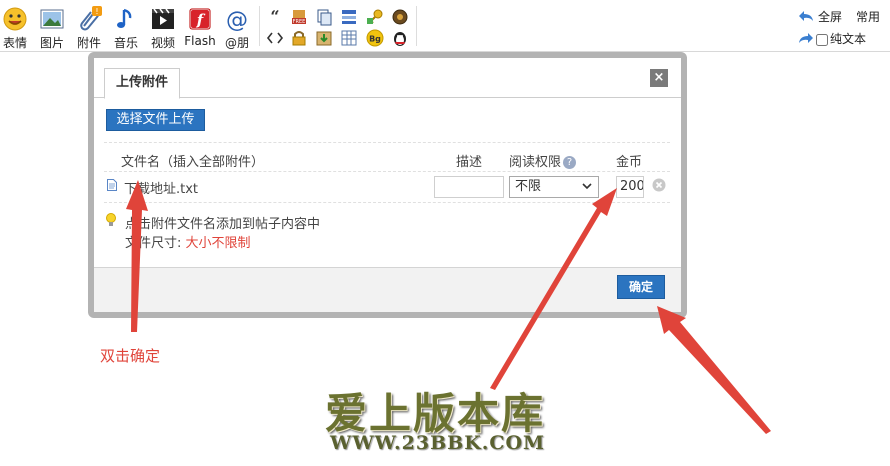 The height and width of the screenshot is (466, 890). I want to click on tab-upload-attachment: 上传附件, so click(142, 83).